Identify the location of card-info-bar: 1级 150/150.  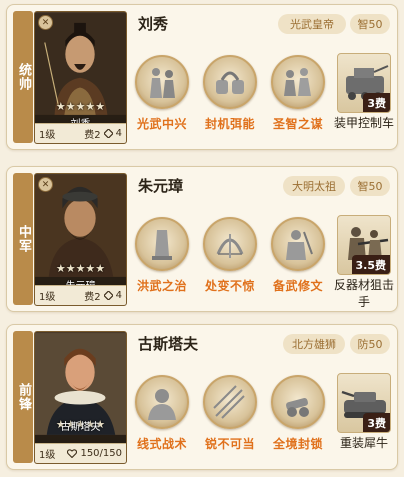
(80, 453).